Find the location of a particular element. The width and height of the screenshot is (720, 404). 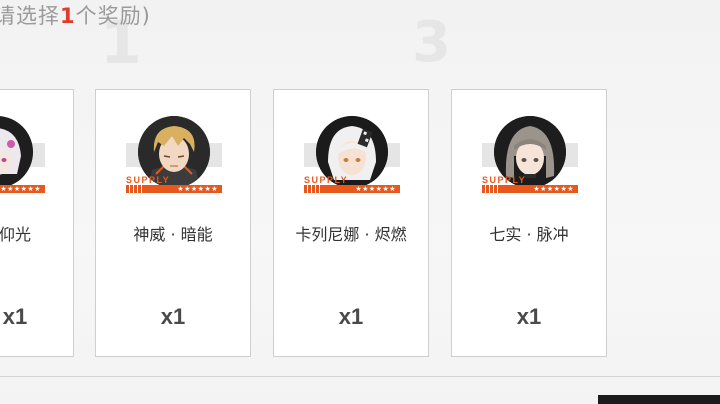

reward-prompt-title: 请选择1个奖励) is located at coordinates (75, 15).